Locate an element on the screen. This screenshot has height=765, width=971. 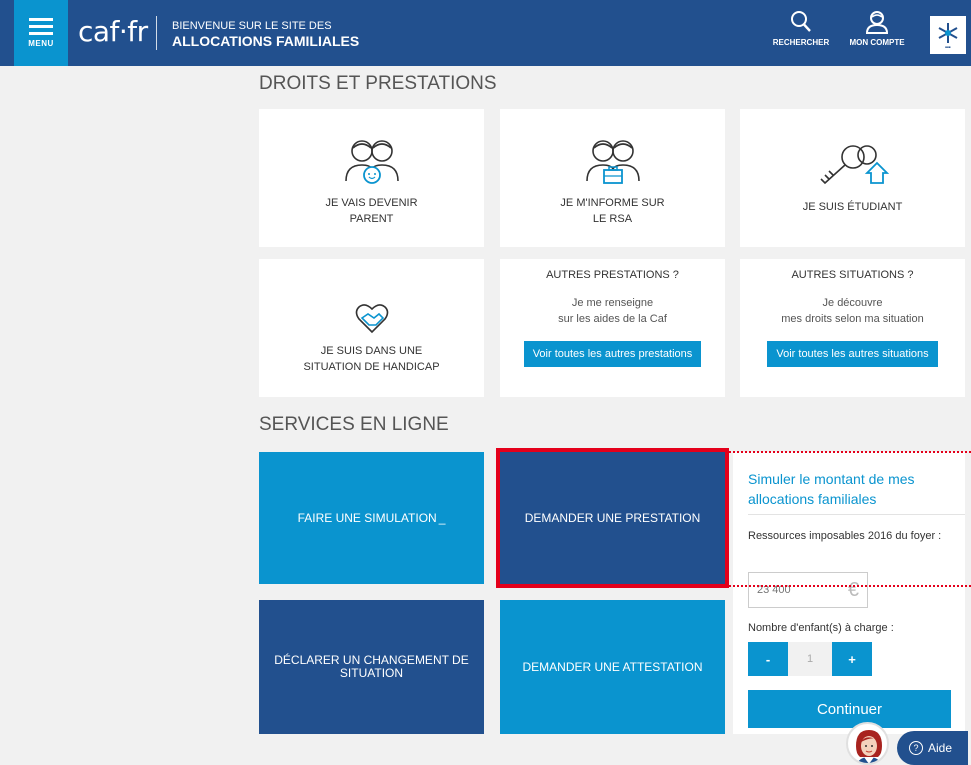
faire-simulation-tile: FAIRE UNE SIMULATION _ is located at coordinates (371, 518).